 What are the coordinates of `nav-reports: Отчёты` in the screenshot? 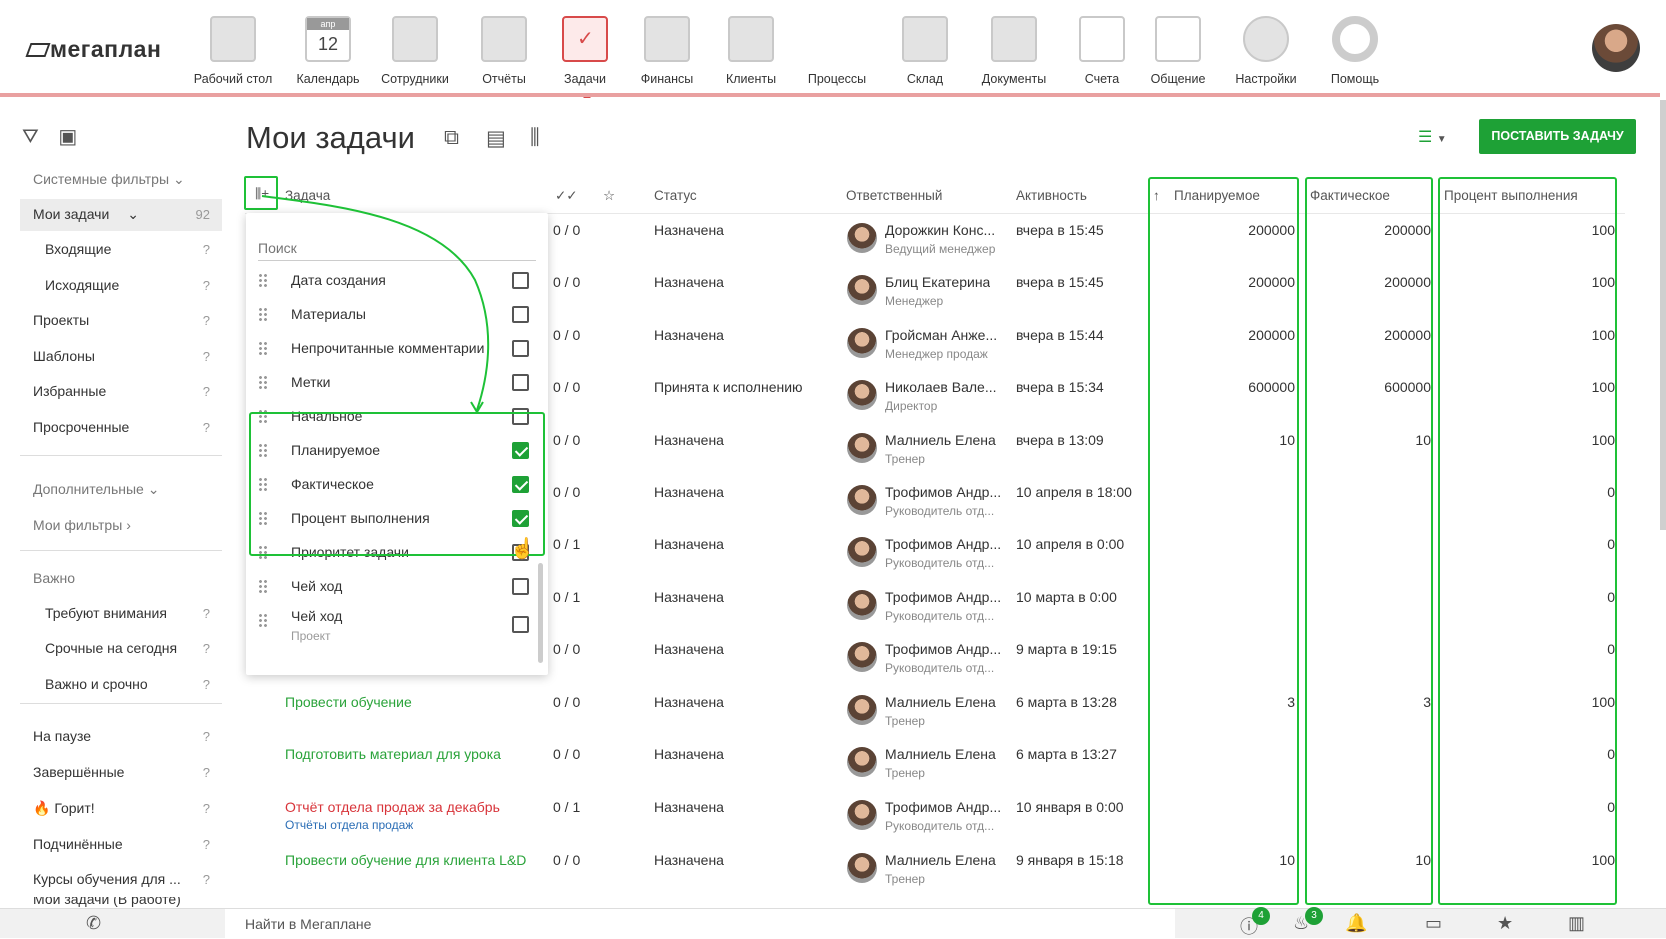 It's located at (504, 51).